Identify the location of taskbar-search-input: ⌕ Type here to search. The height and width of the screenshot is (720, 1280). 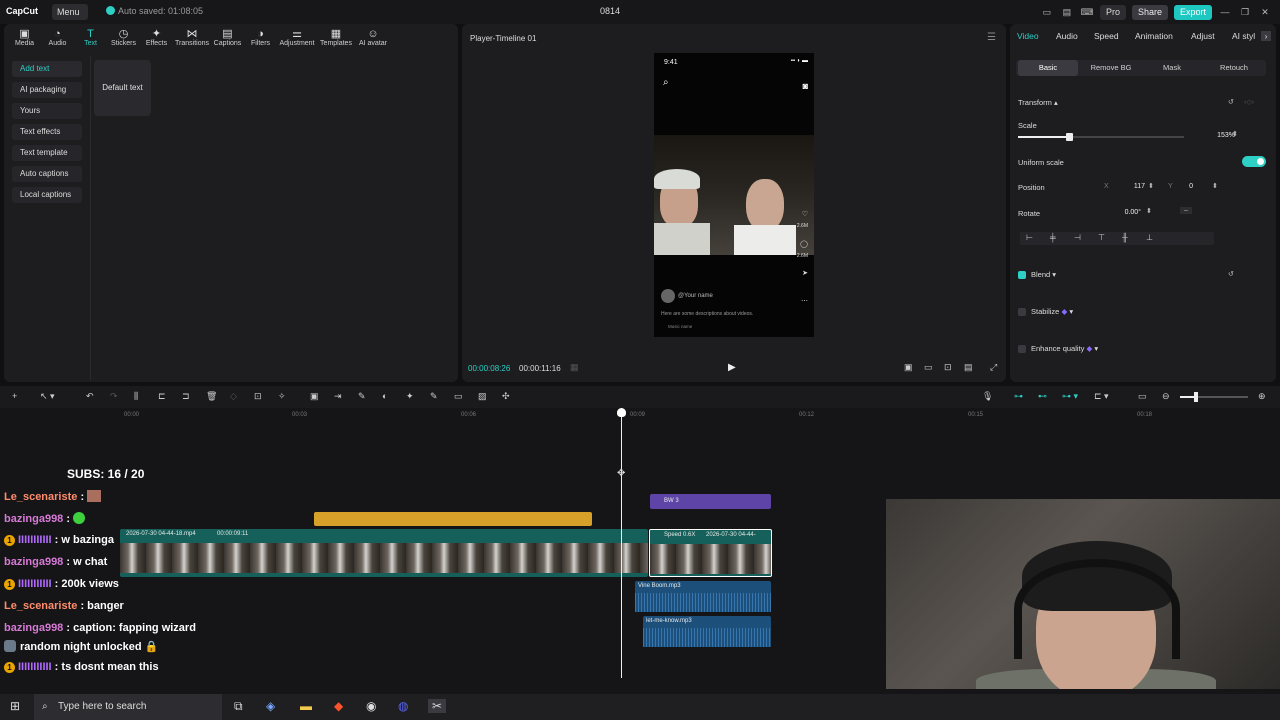
(128, 707).